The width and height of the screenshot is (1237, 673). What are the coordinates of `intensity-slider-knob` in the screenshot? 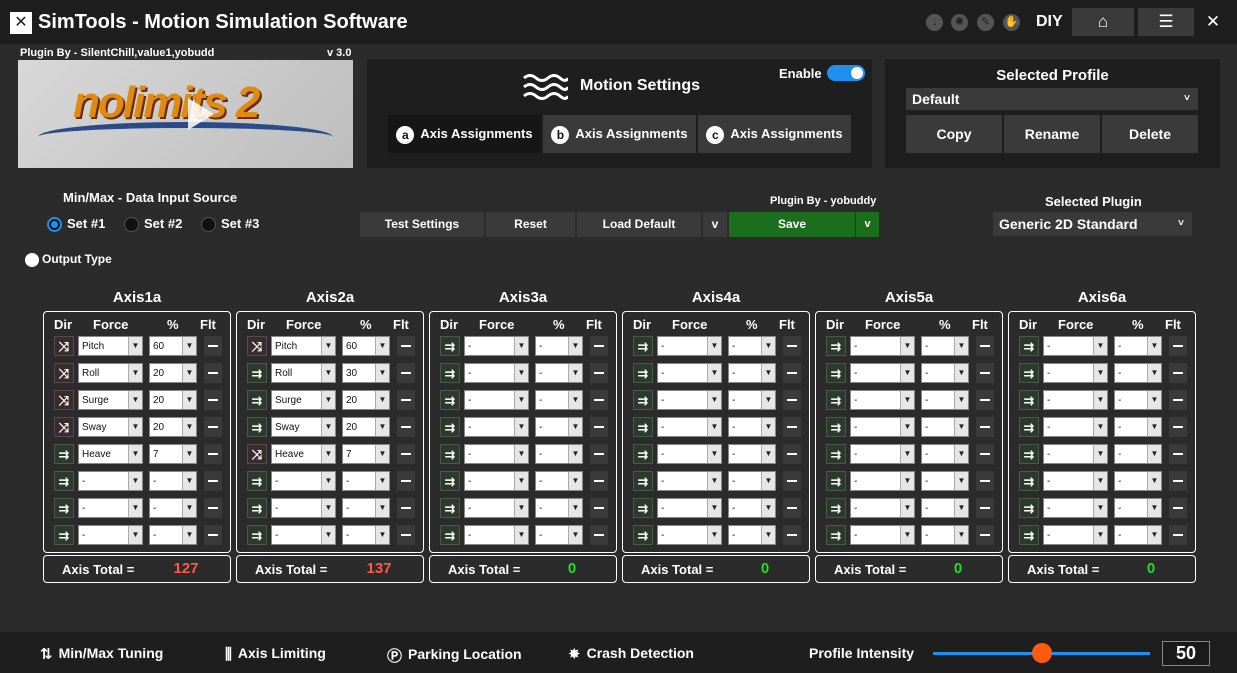 It's located at (1041, 653).